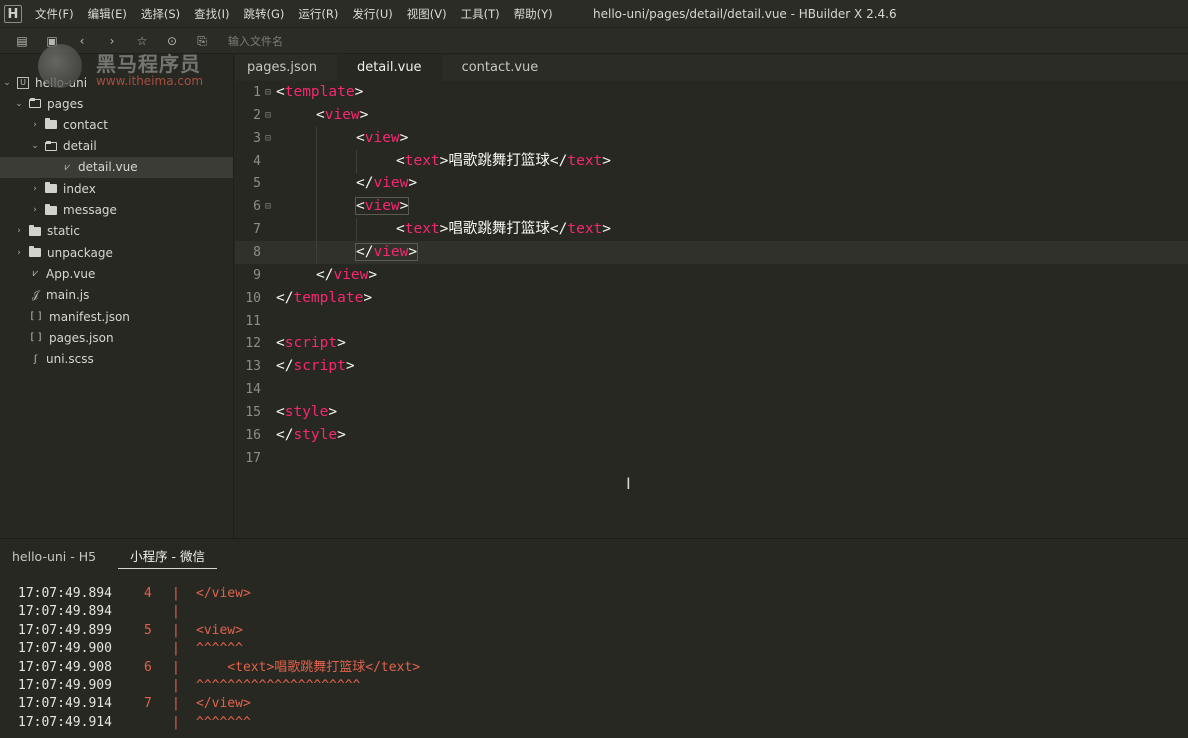 The image size is (1188, 738). Describe the element at coordinates (168, 557) in the screenshot. I see `console-tab: 小程序 - 微信` at that location.